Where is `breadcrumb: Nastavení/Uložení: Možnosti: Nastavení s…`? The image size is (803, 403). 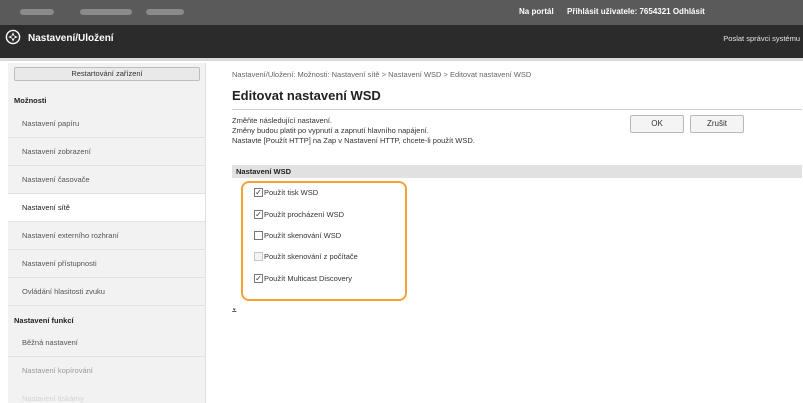 breadcrumb: Nastavení/Uložení: Možnosti: Nastavení s… is located at coordinates (382, 74).